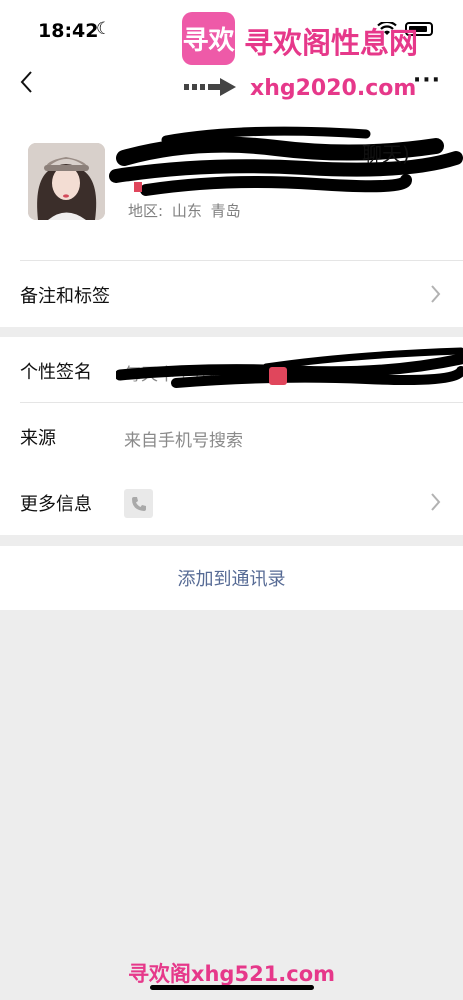  What do you see at coordinates (225, 211) in the screenshot?
I see `region-city: 青岛` at bounding box center [225, 211].